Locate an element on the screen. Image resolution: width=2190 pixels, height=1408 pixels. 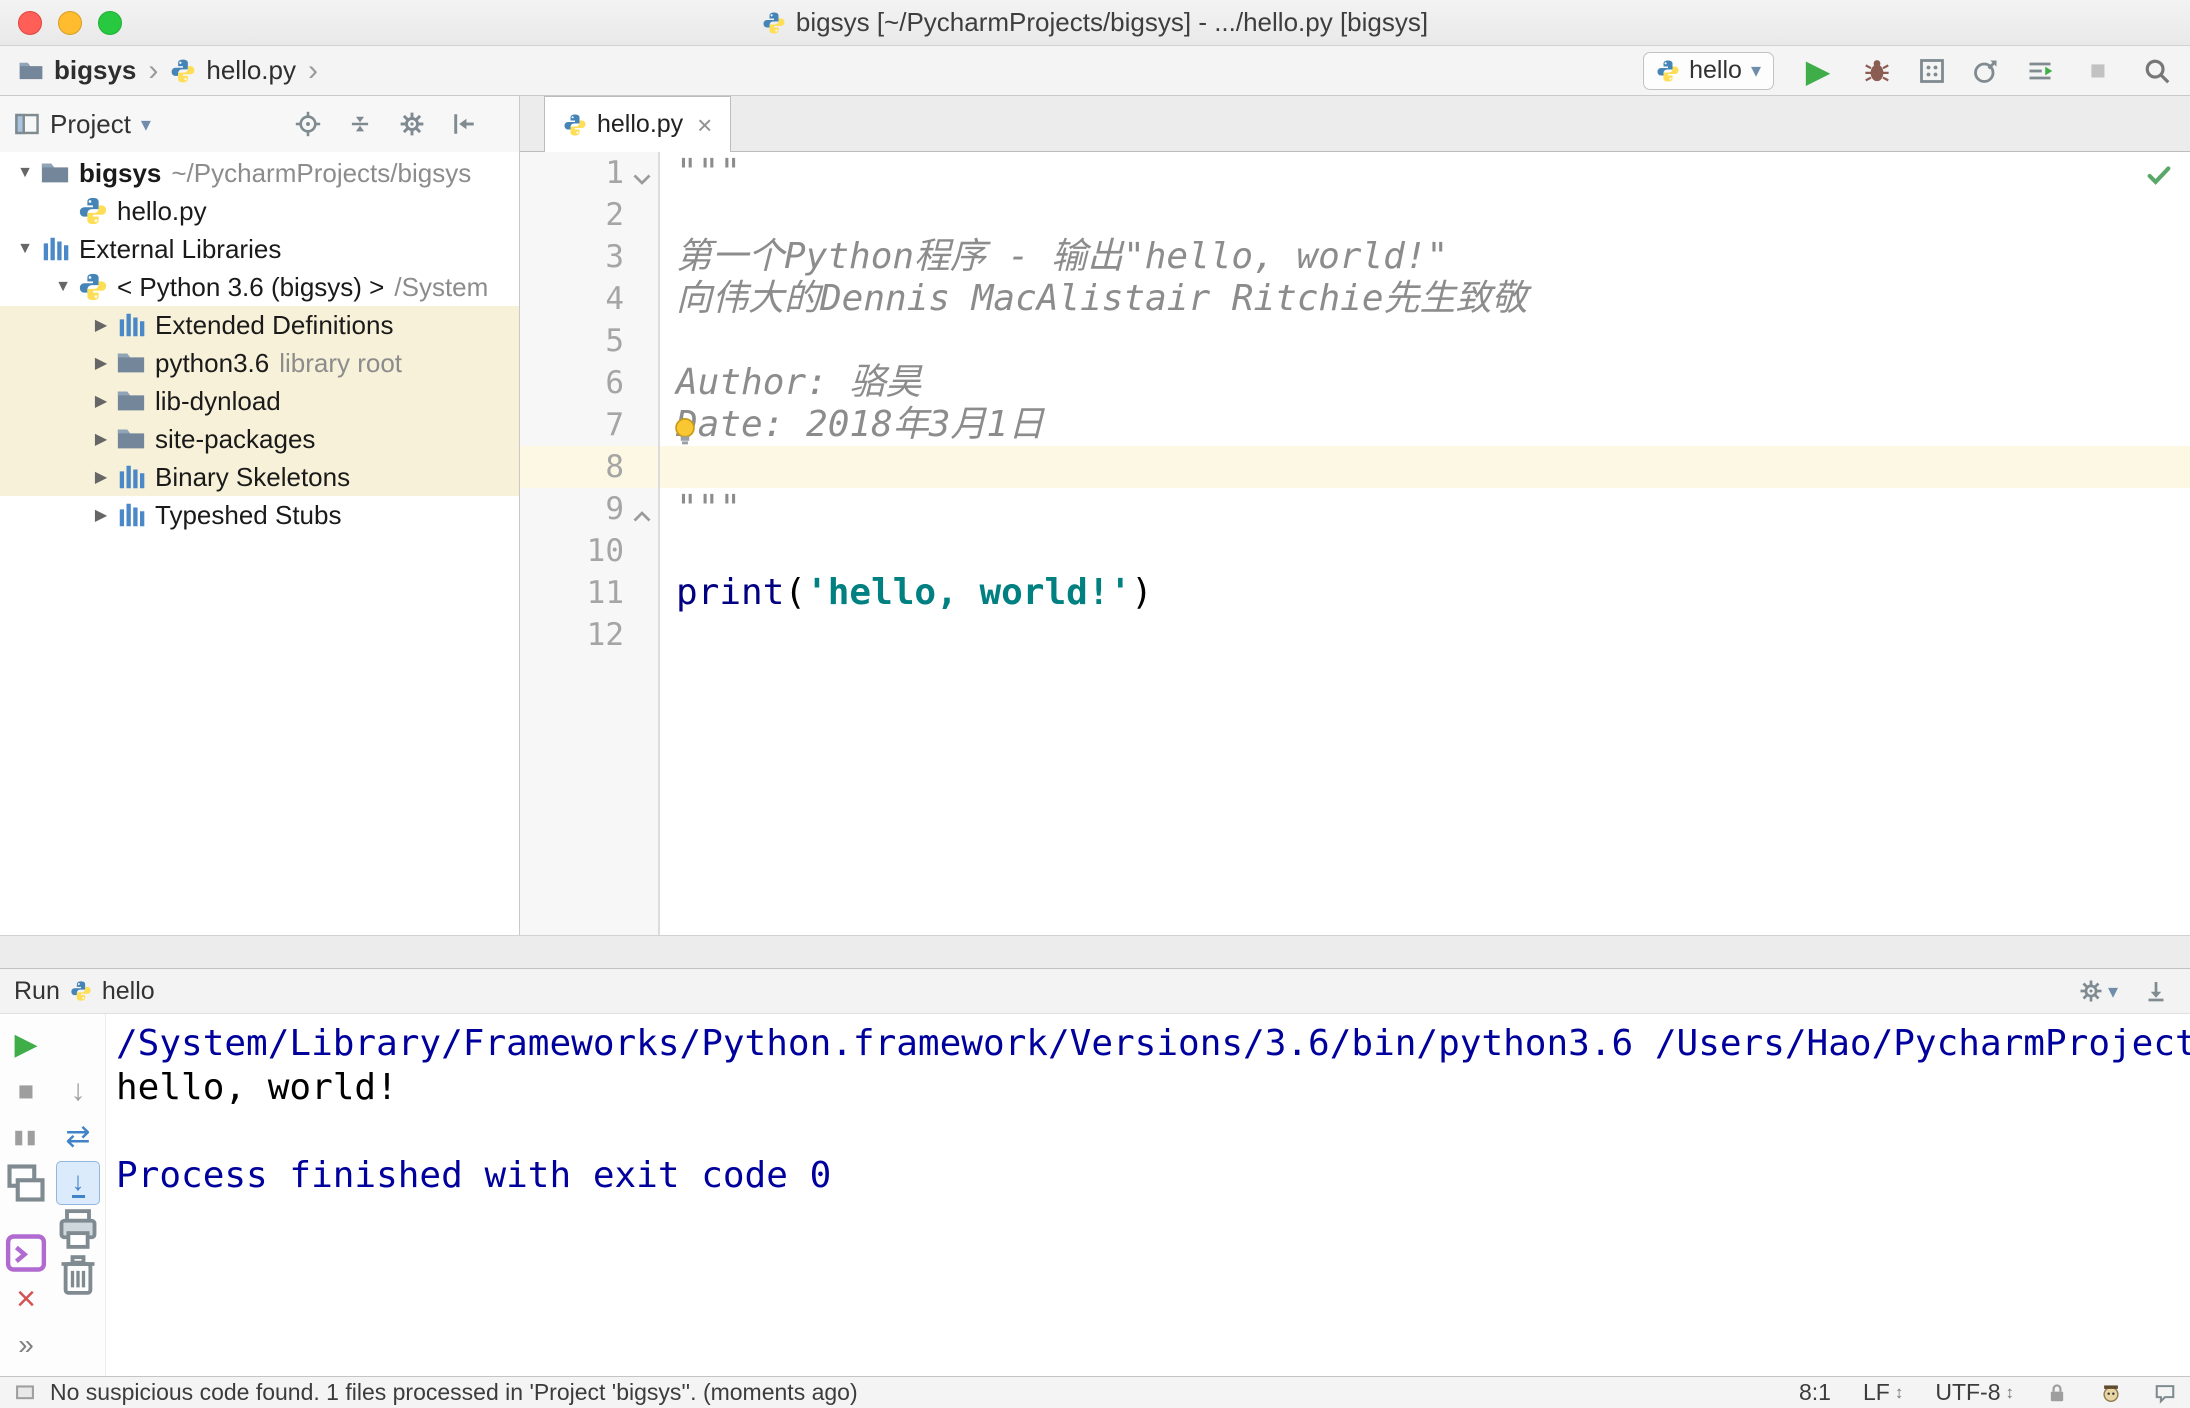
editor-line-9: 9 """ is located at coordinates (1355, 509).